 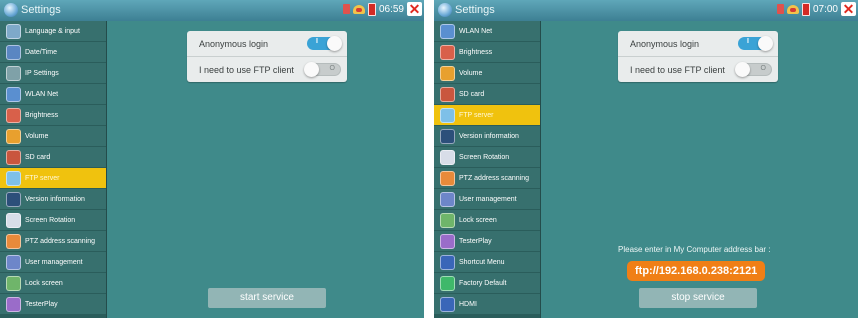 What do you see at coordinates (13, 52) in the screenshot?
I see `calendar-icon` at bounding box center [13, 52].